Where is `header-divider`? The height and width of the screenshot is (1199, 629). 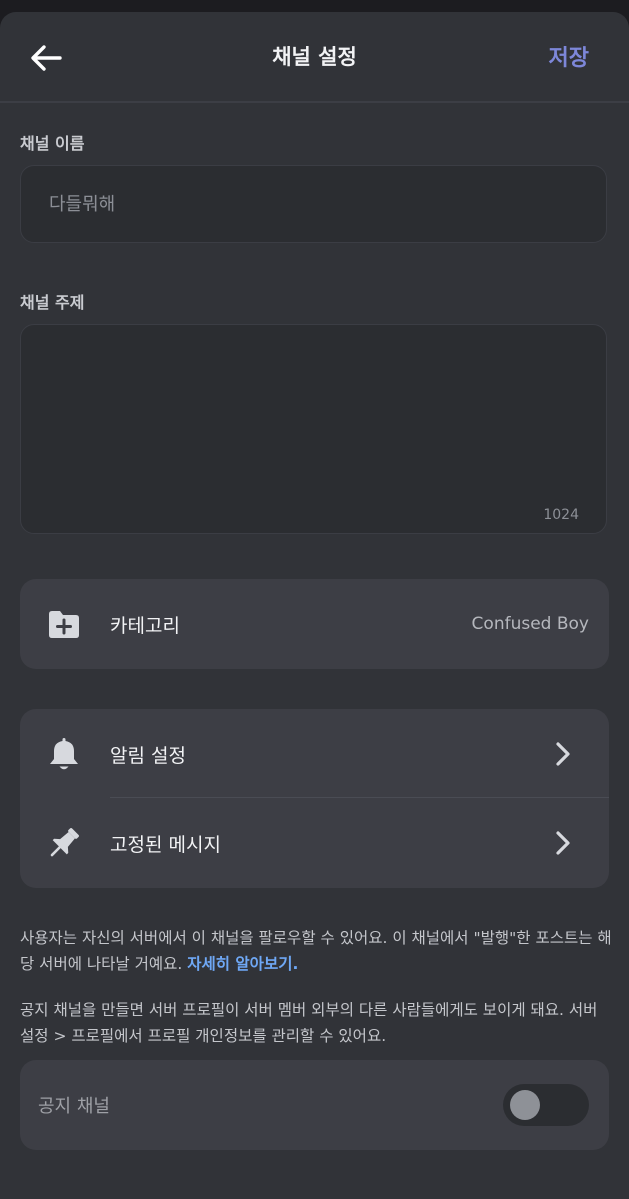
header-divider is located at coordinates (314, 102).